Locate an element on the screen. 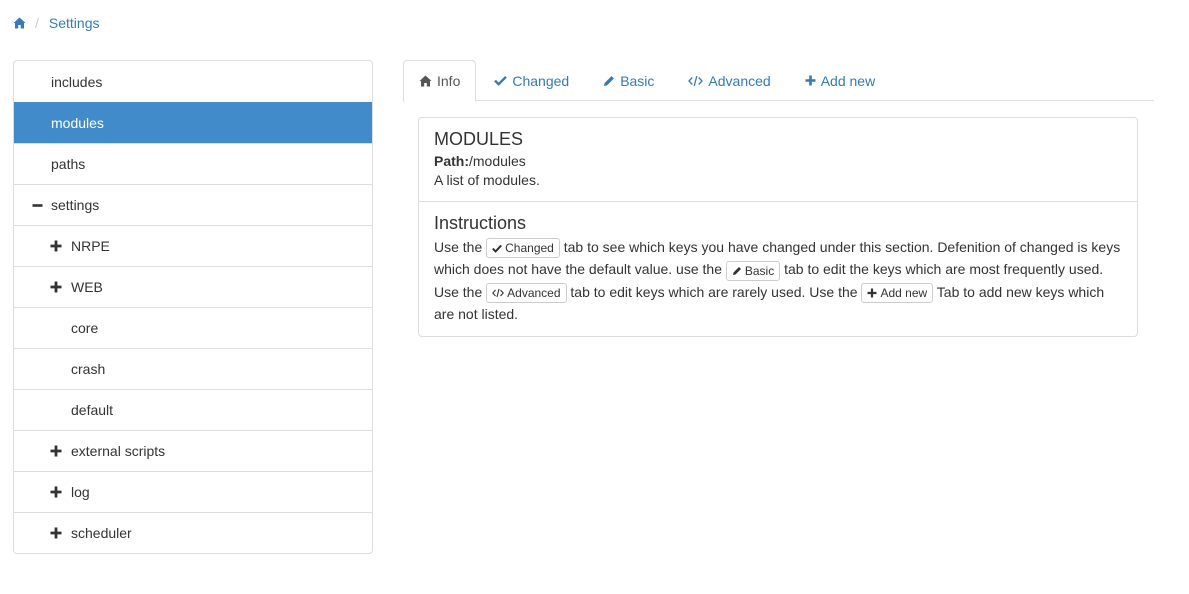  tab-add-new: Add new is located at coordinates (840, 80).